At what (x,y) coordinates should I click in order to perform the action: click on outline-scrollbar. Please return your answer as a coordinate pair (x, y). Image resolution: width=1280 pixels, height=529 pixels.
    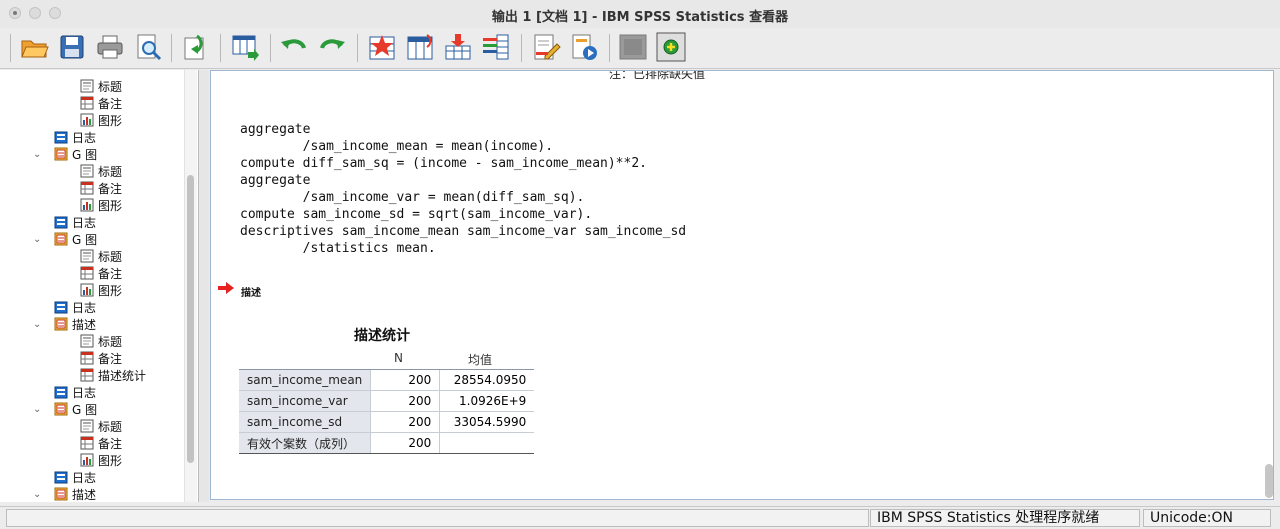
    Looking at the image, I should click on (190, 286).